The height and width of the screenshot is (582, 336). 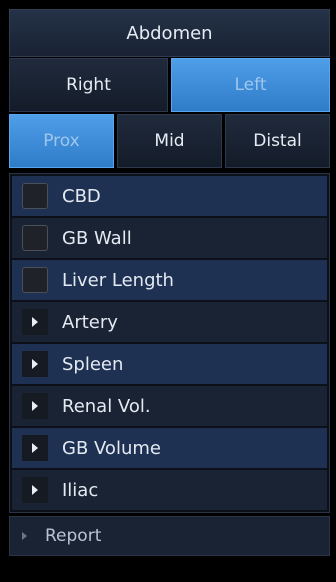 I want to click on list-item-label: GB Volume, so click(x=111, y=448).